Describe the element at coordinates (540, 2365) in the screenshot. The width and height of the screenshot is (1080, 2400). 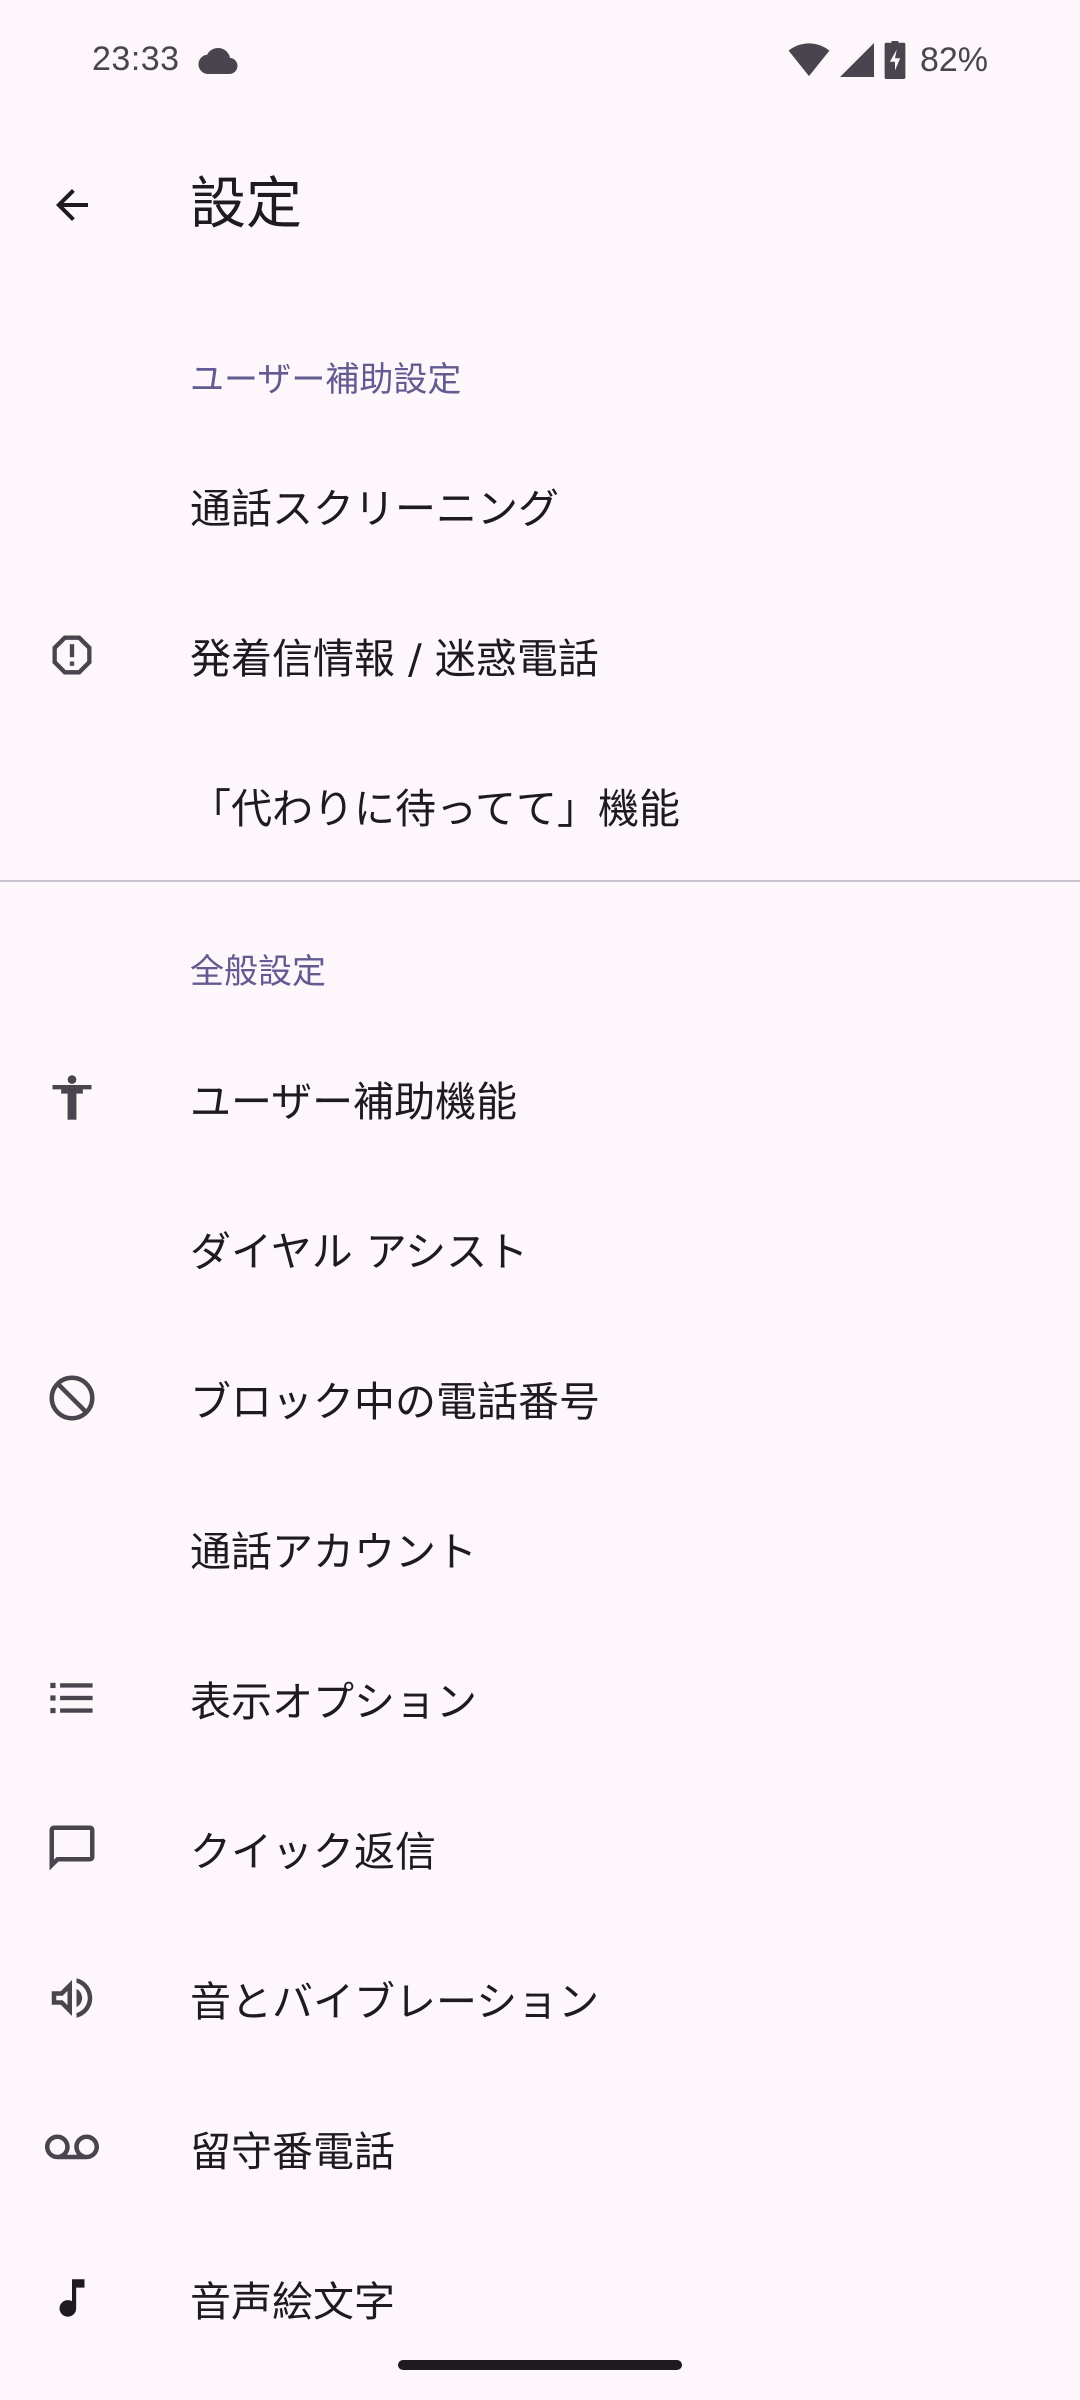
I see `gesture-navigation-bar` at that location.